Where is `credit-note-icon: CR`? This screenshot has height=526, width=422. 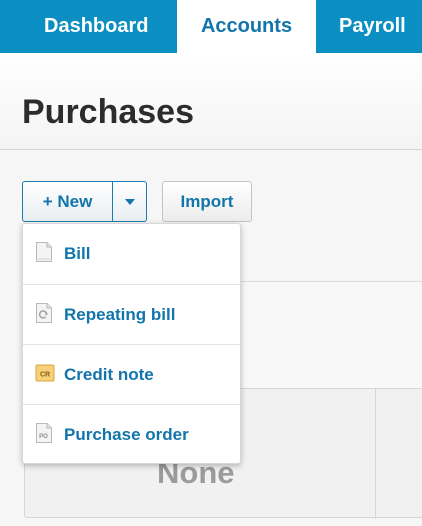
credit-note-icon: CR is located at coordinates (45, 373).